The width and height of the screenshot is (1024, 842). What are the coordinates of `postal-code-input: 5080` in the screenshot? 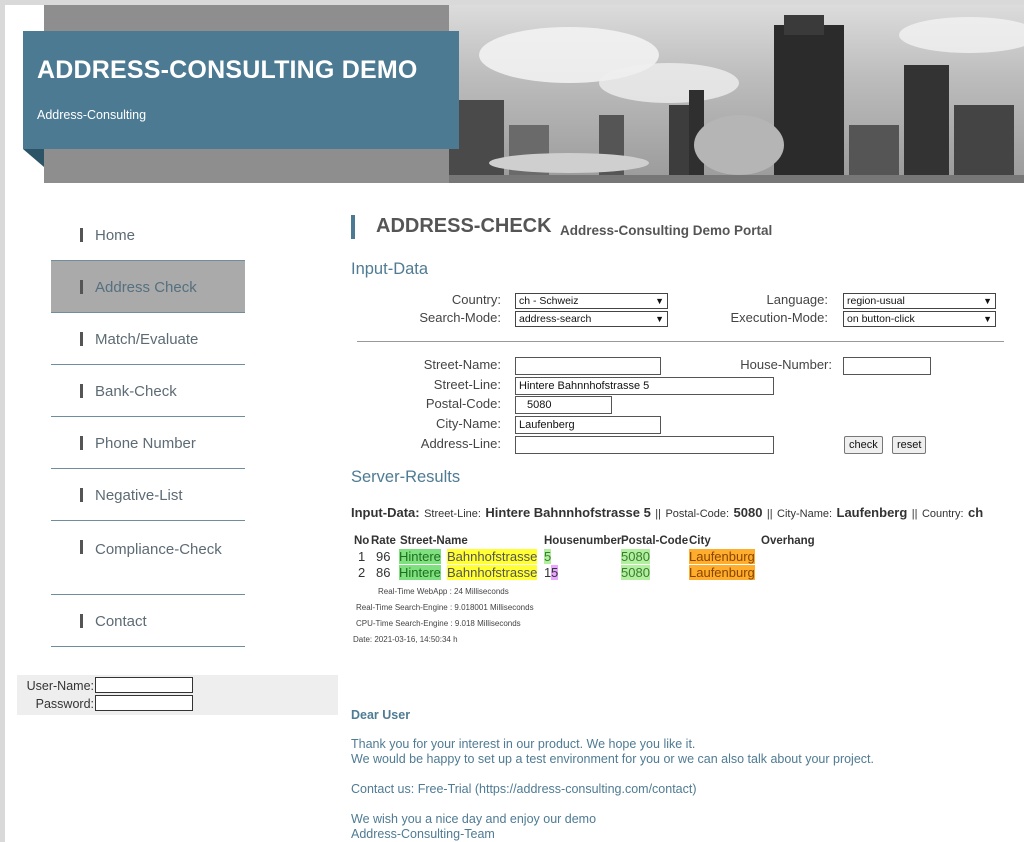 It's located at (563, 405).